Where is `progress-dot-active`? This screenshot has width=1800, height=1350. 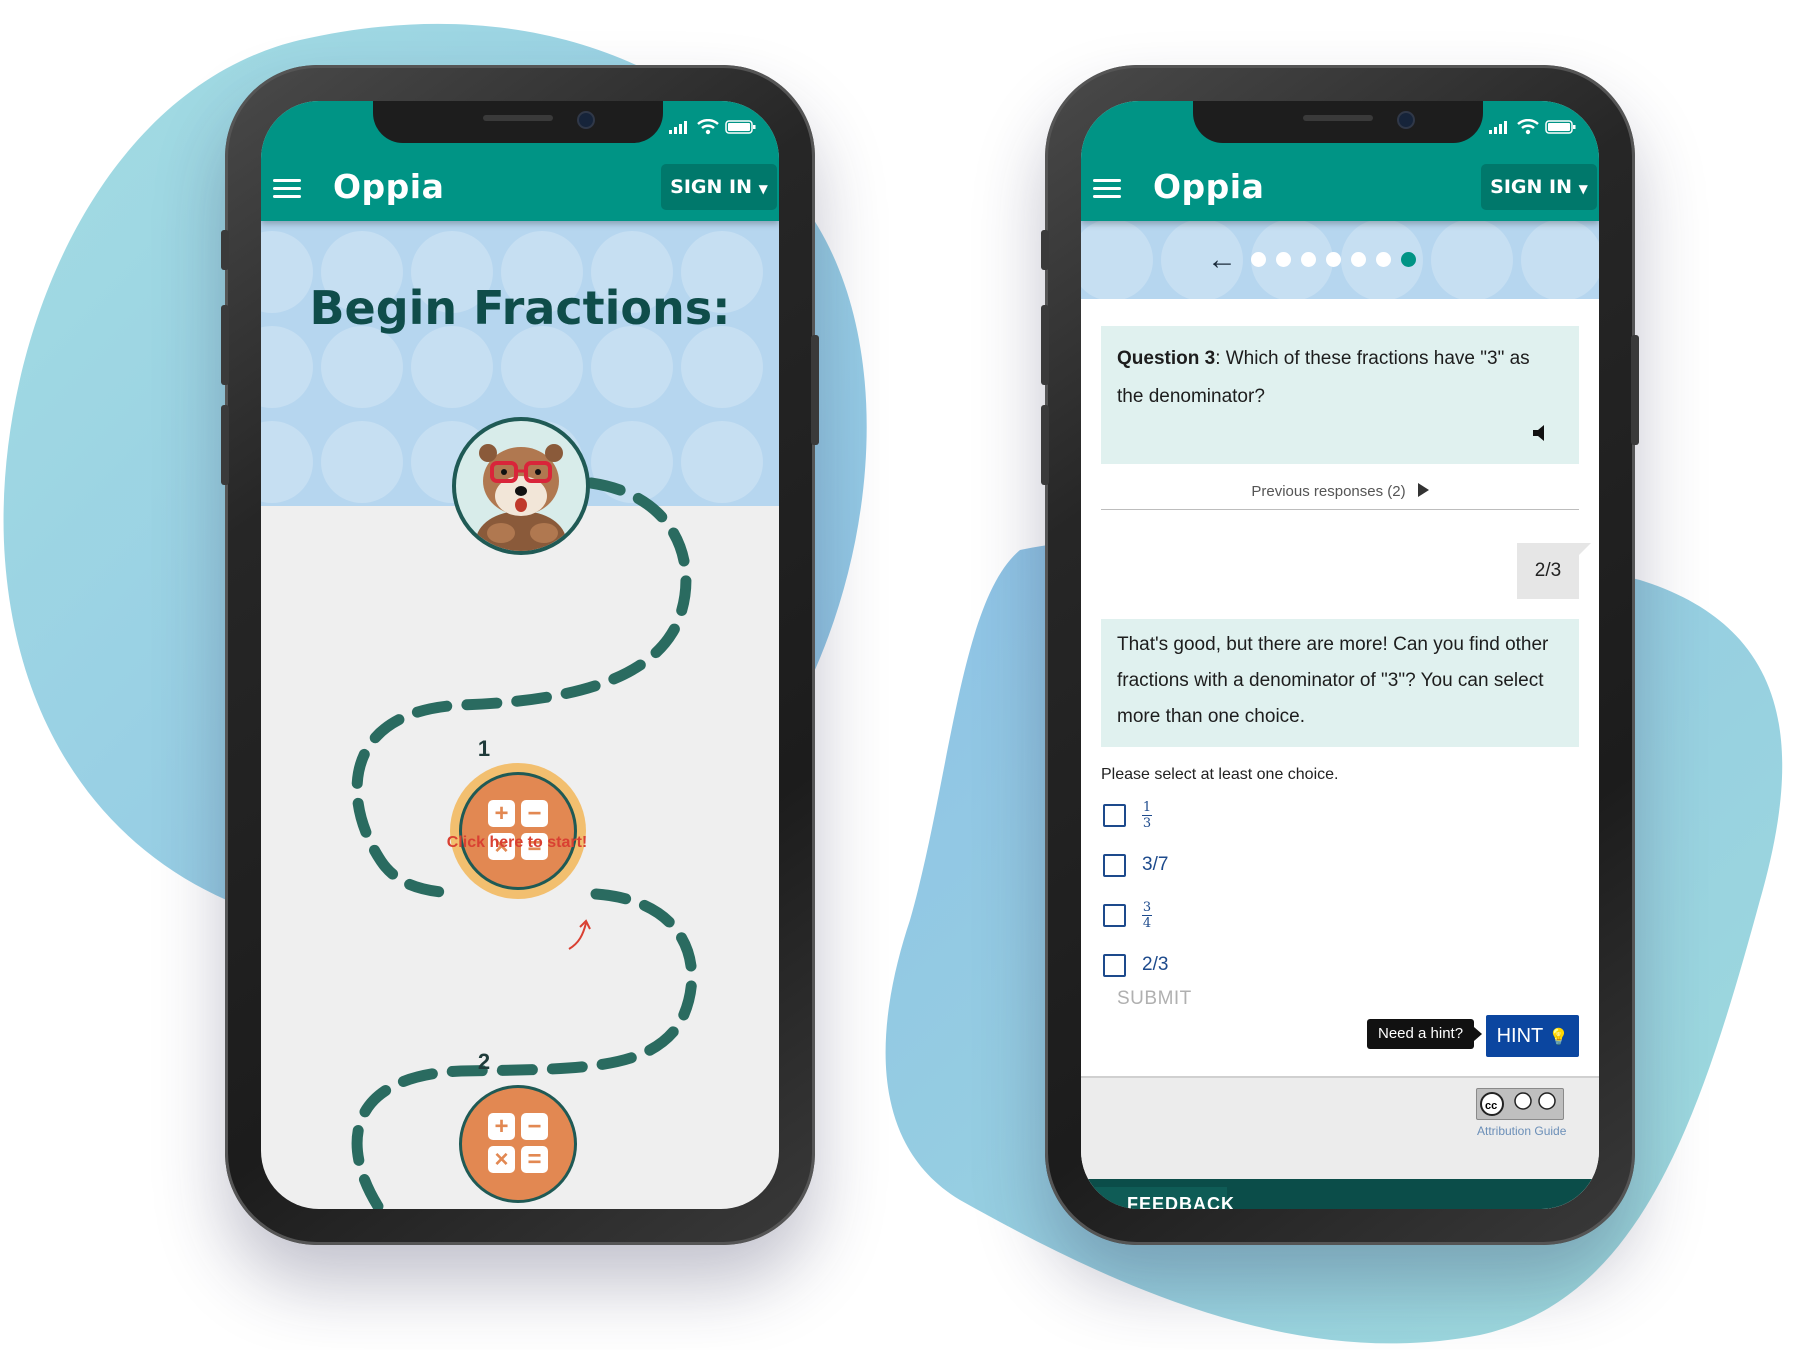 progress-dot-active is located at coordinates (1408, 259).